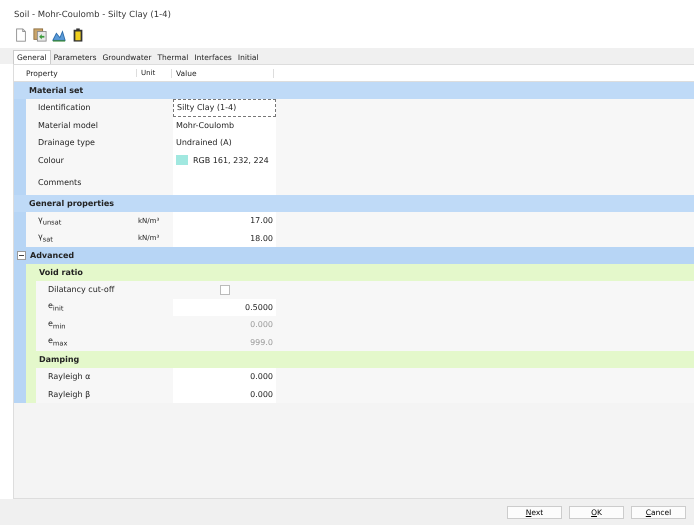  Describe the element at coordinates (225, 289) in the screenshot. I see `checkbox` at that location.